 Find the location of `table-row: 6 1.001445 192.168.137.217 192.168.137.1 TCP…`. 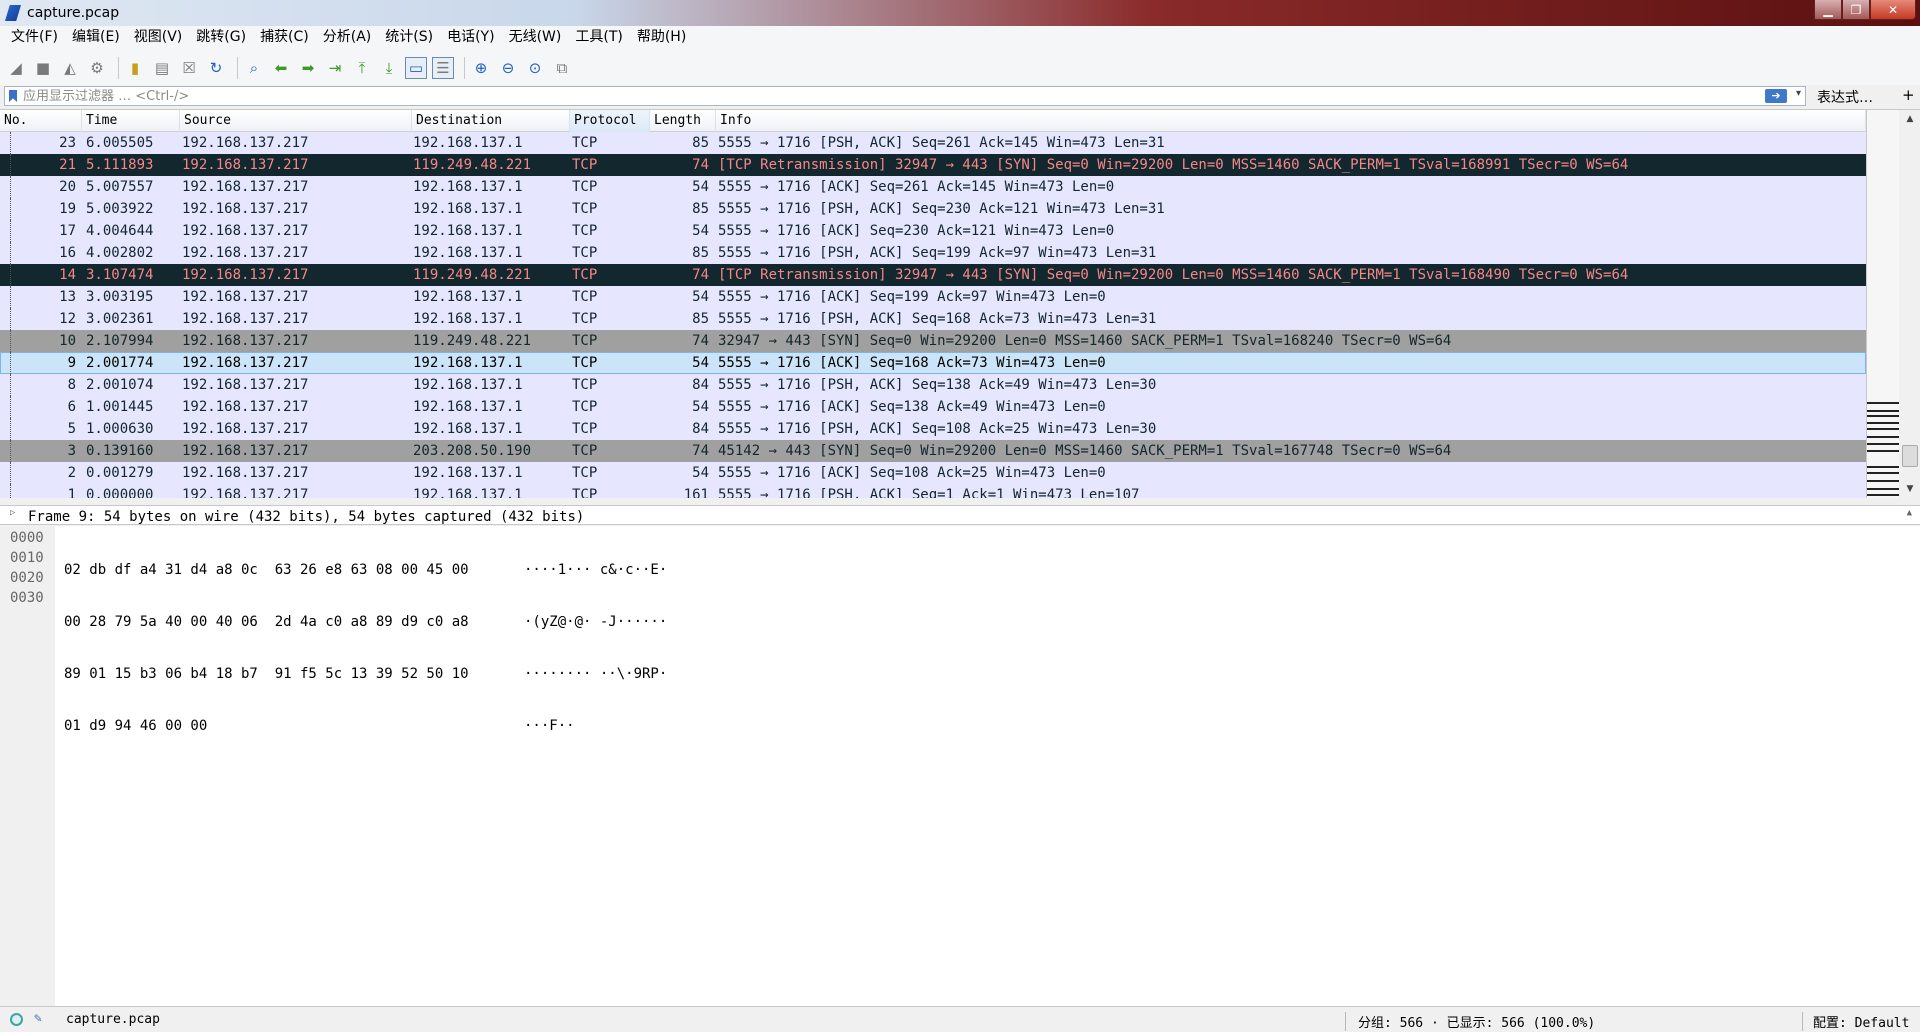

table-row: 6 1.001445 192.168.137.217 192.168.137.1 TCP… is located at coordinates (933, 407).